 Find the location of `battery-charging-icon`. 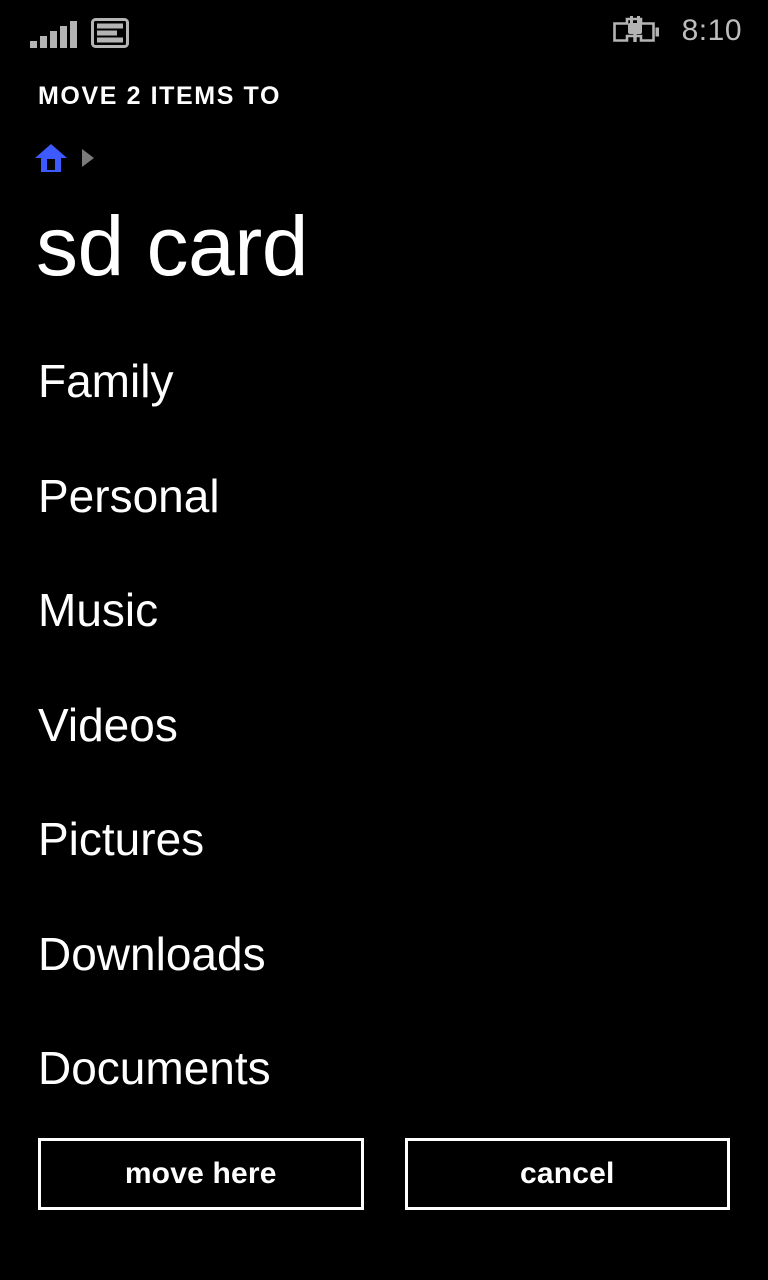

battery-charging-icon is located at coordinates (636, 31).